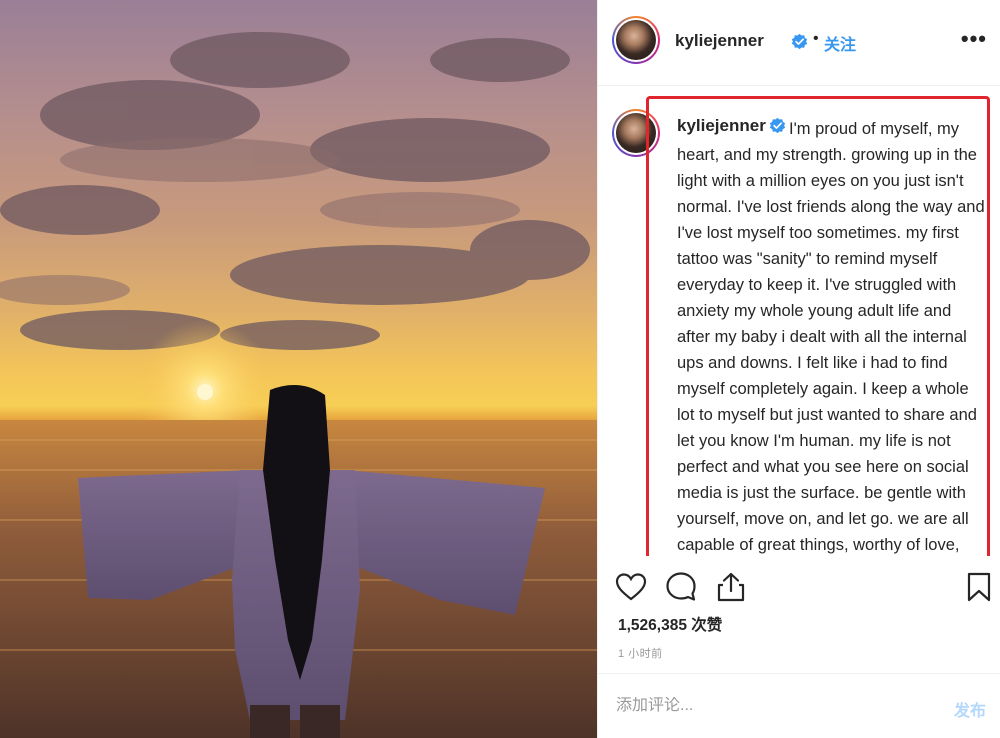  Describe the element at coordinates (731, 587) in the screenshot. I see `share-icon` at that location.